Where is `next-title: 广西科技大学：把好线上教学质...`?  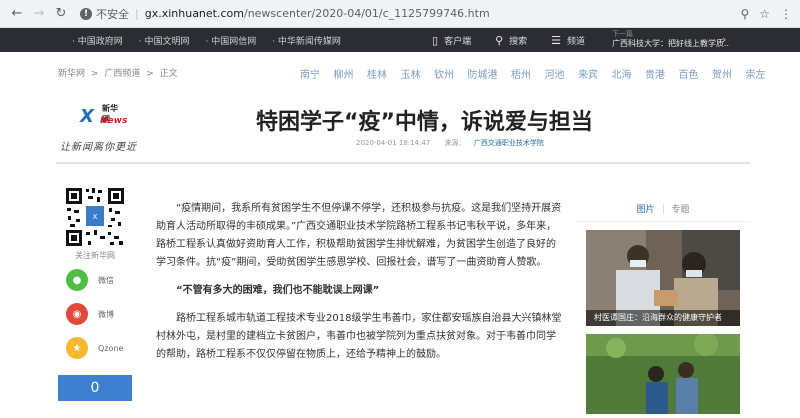 next-title: 广西科技大学：把好线上教学质... is located at coordinates (671, 43).